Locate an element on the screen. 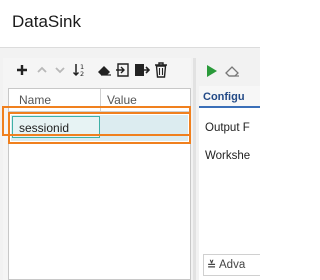 The width and height of the screenshot is (320, 280). delete-icon is located at coordinates (161, 70).